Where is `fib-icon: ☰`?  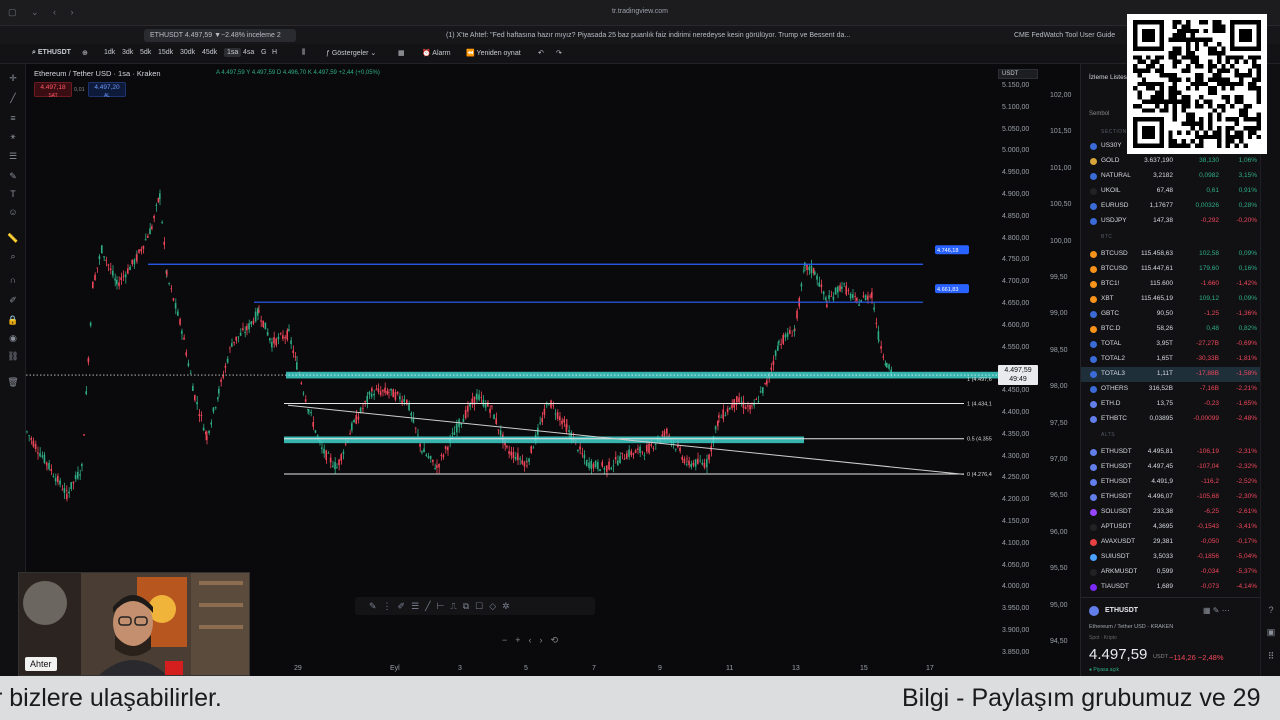 fib-icon: ☰ is located at coordinates (13, 156).